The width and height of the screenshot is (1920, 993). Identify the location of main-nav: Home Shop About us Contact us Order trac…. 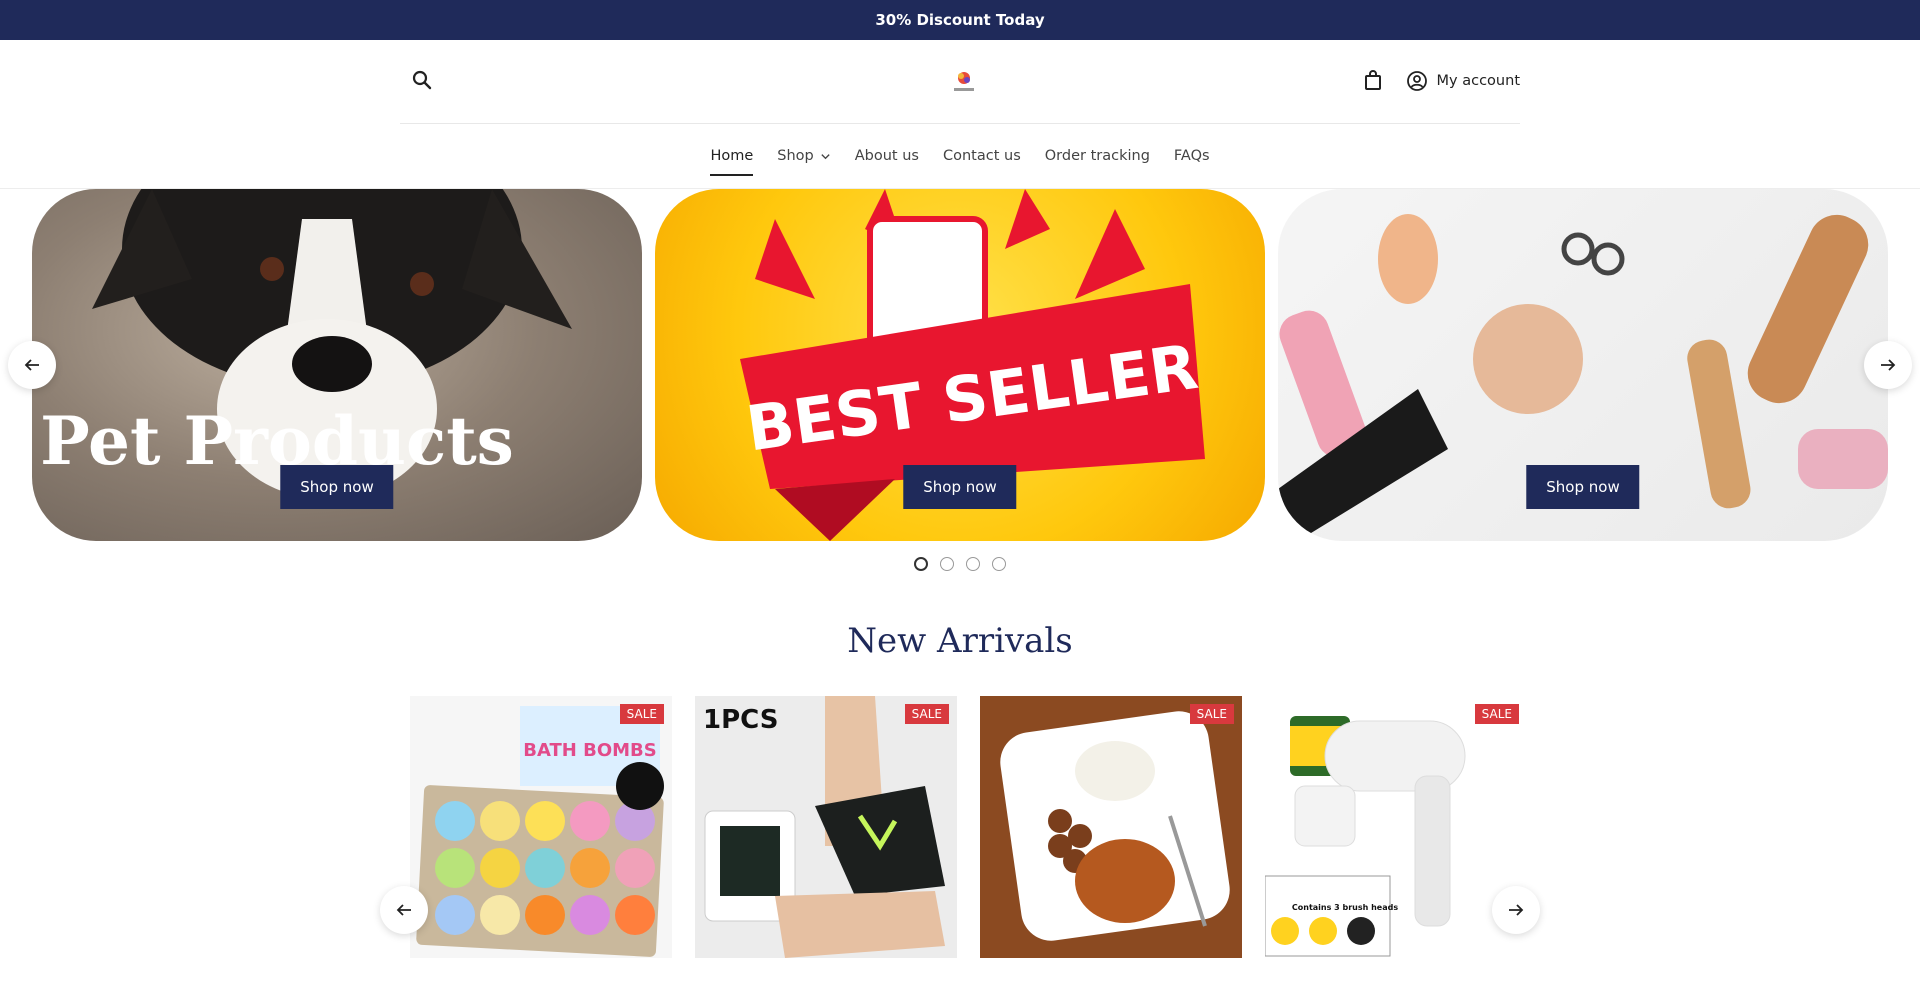
(960, 156).